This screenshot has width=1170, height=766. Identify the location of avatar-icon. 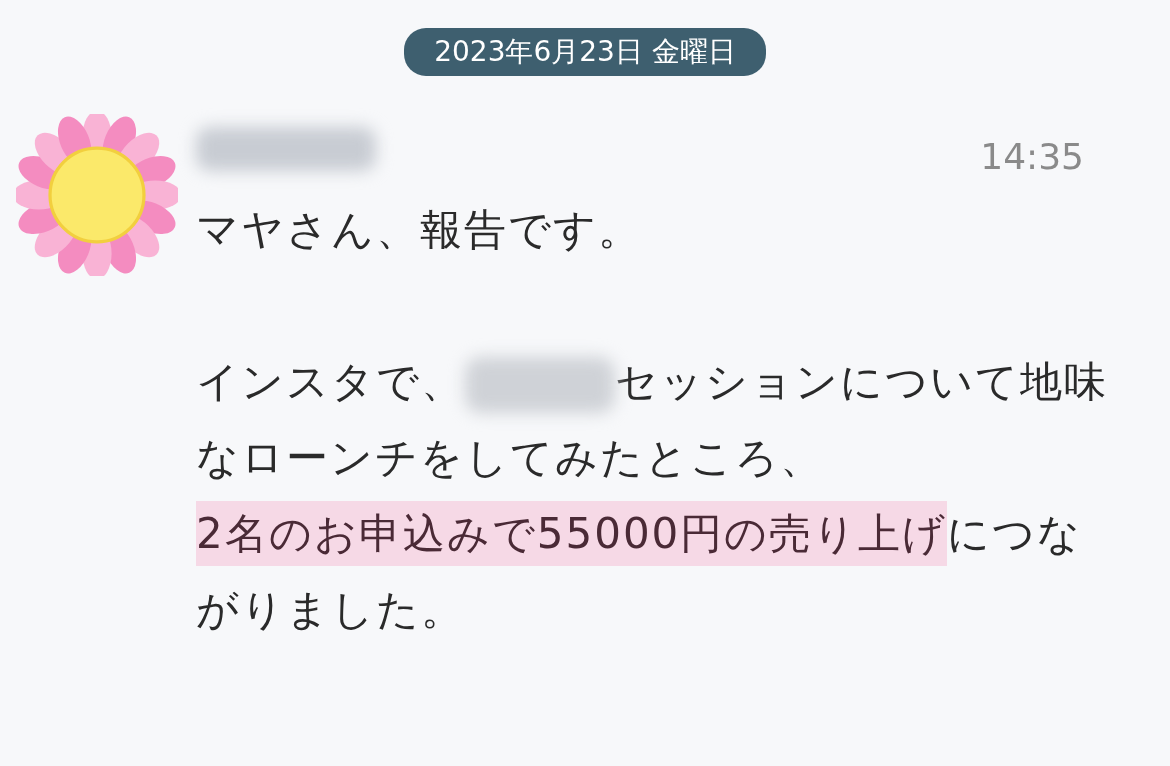
(97, 195).